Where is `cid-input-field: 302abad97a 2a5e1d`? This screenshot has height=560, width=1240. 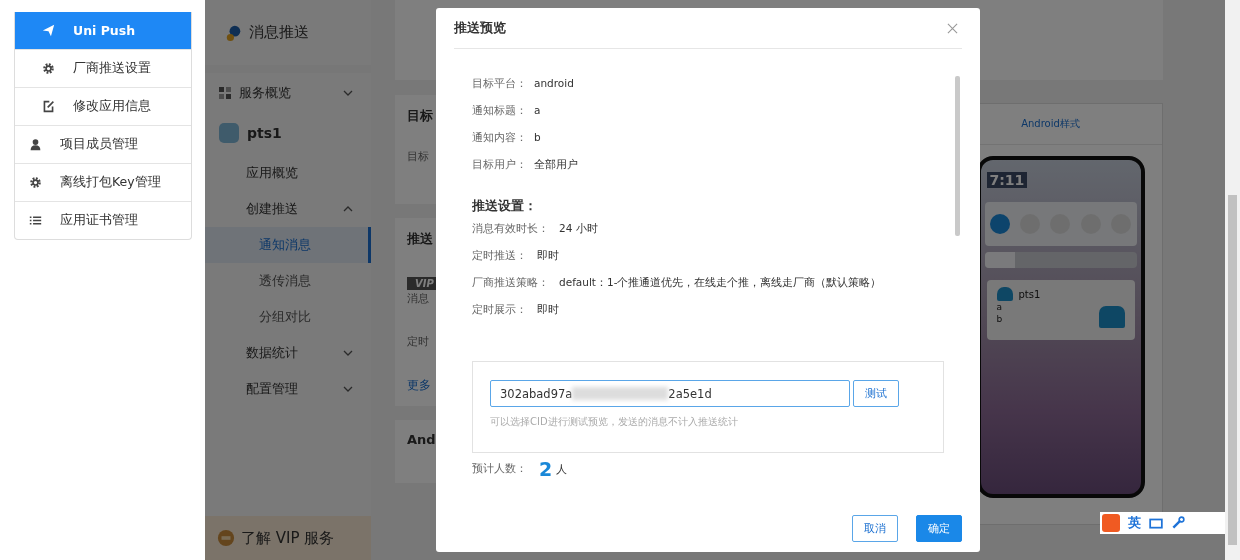 cid-input-field: 302abad97a 2a5e1d is located at coordinates (670, 393).